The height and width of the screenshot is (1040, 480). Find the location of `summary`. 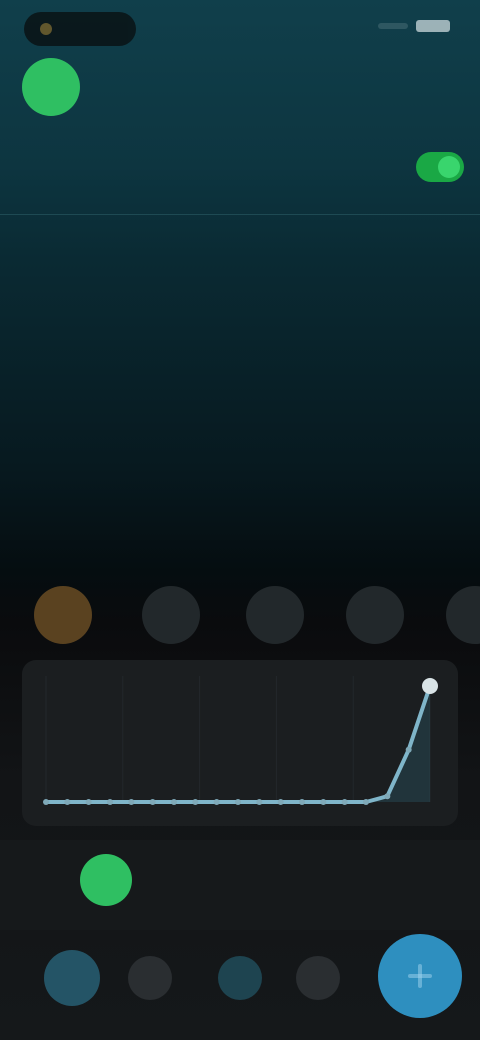

summary is located at coordinates (240, 170).